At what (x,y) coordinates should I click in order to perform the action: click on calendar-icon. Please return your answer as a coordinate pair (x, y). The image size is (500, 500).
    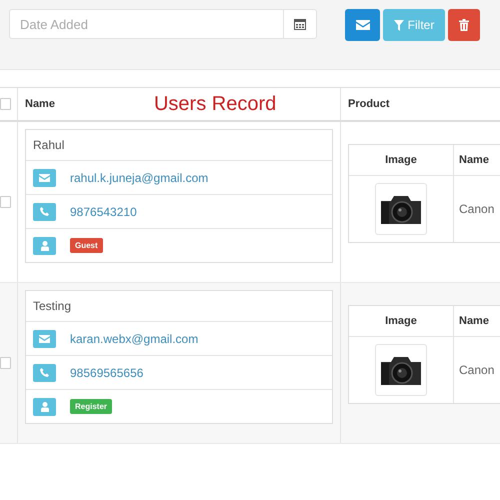
    Looking at the image, I should click on (300, 24).